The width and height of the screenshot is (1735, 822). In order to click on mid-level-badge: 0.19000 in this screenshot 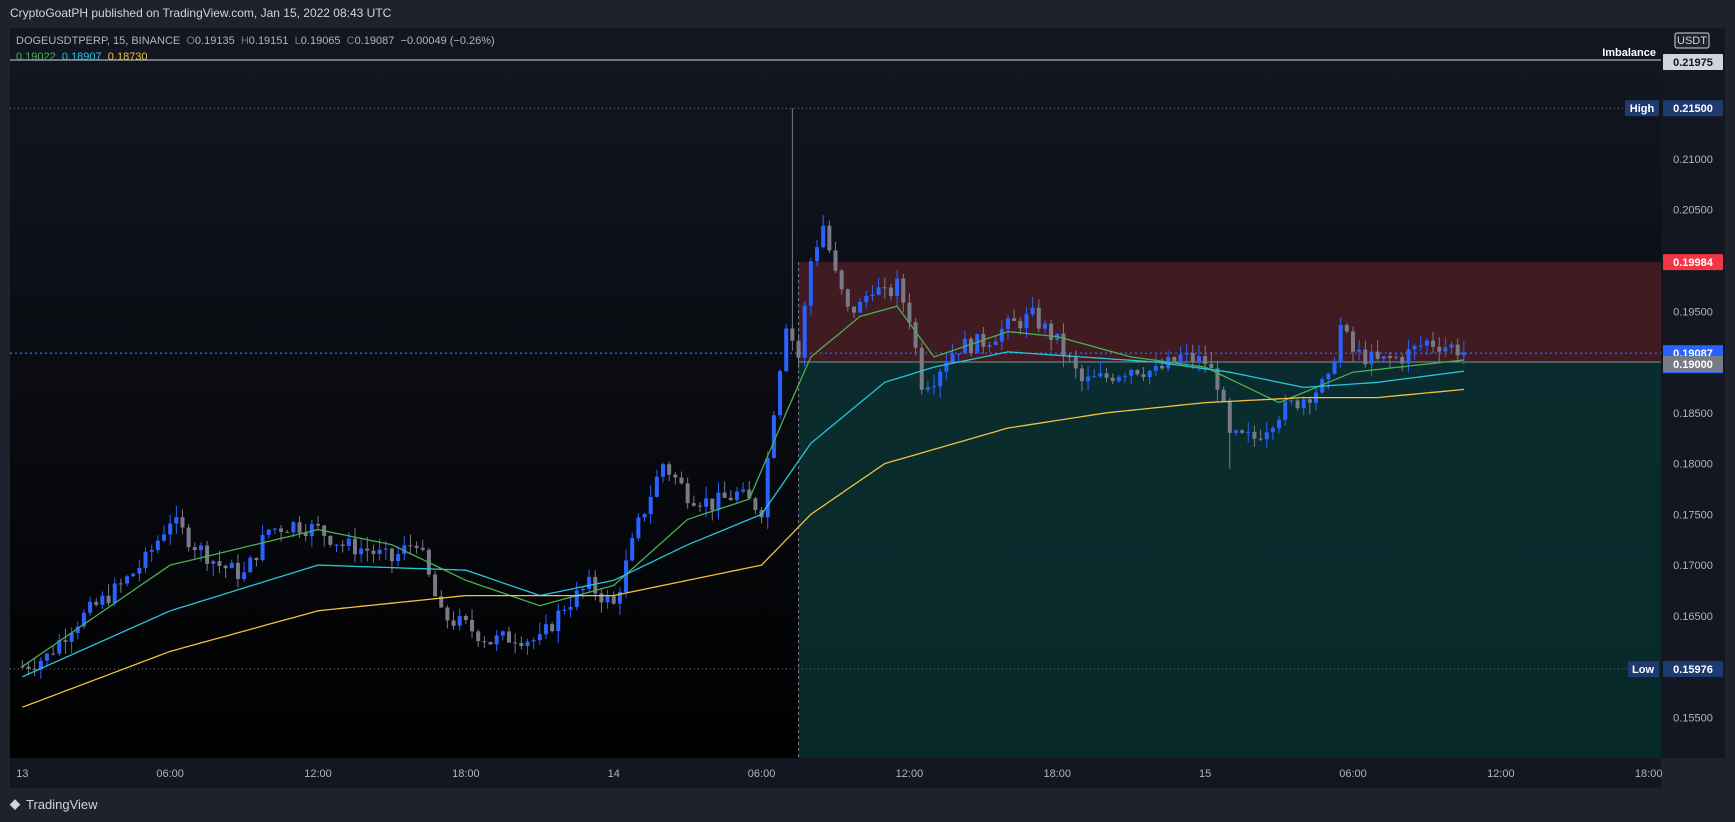, I will do `click(1693, 364)`.